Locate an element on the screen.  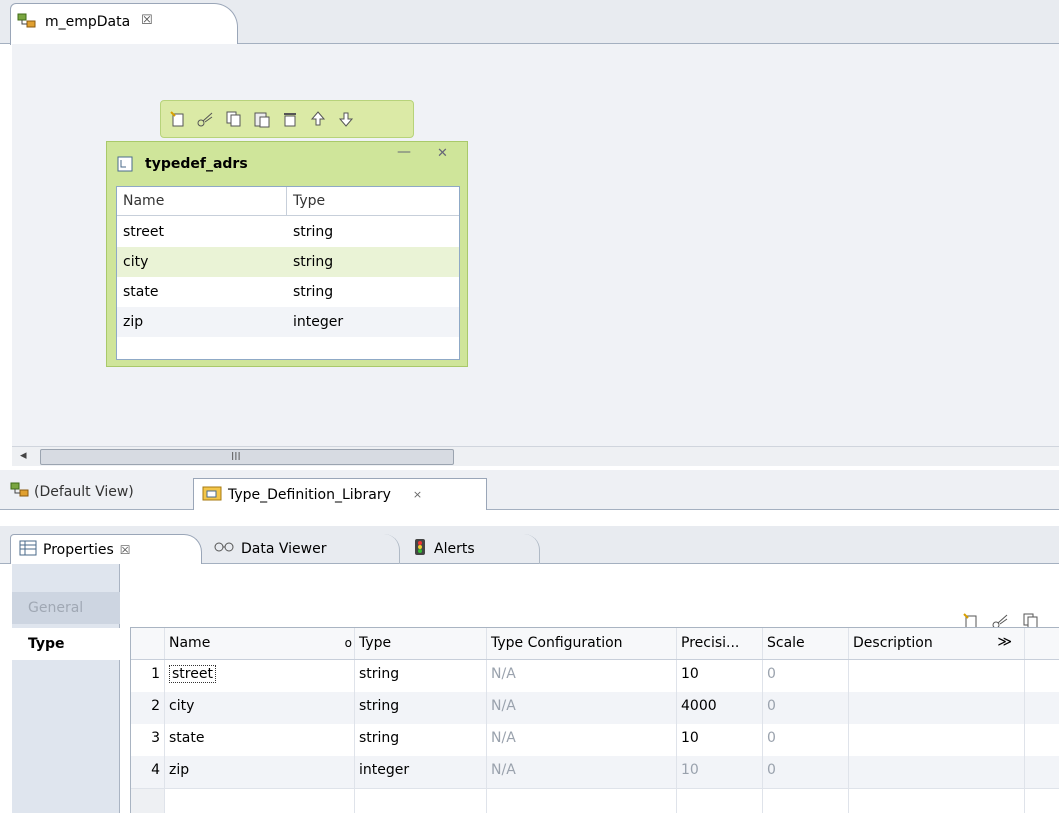
column-header-type: Type is located at coordinates (421, 643).